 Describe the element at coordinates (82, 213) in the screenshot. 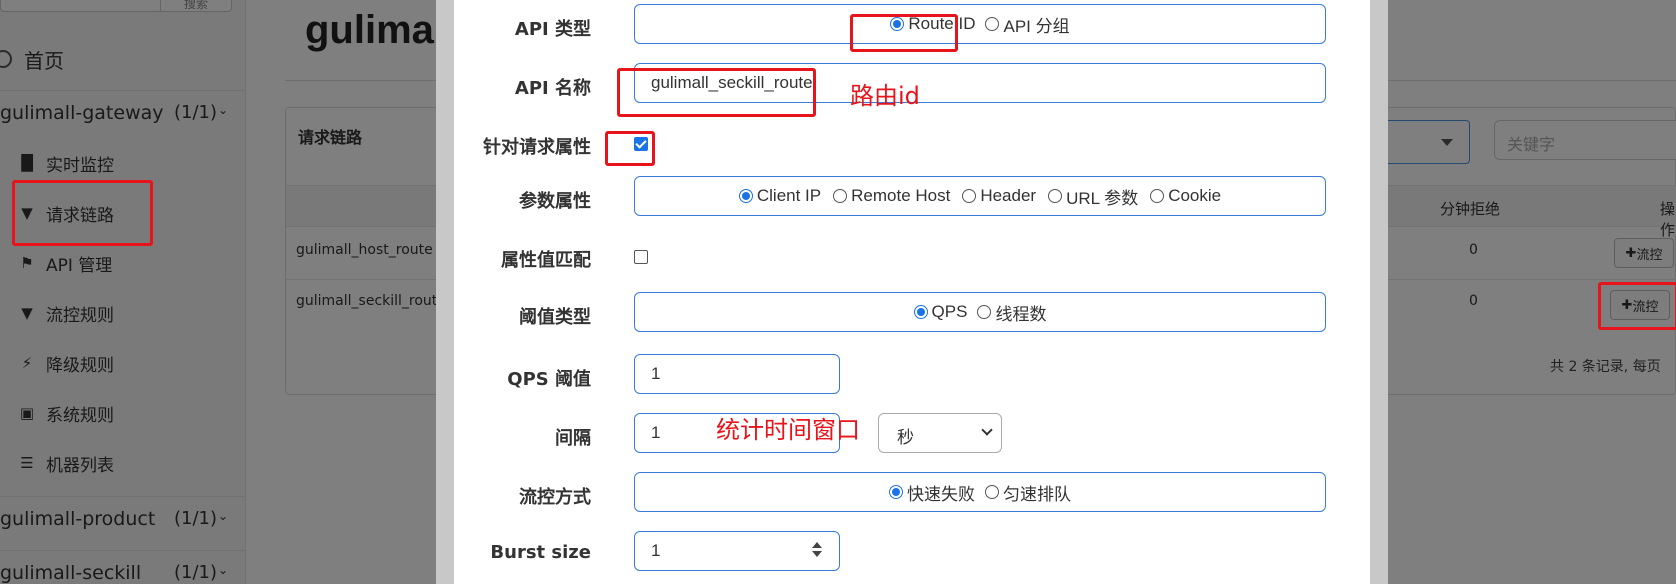

I see `highlight-request-chain` at that location.